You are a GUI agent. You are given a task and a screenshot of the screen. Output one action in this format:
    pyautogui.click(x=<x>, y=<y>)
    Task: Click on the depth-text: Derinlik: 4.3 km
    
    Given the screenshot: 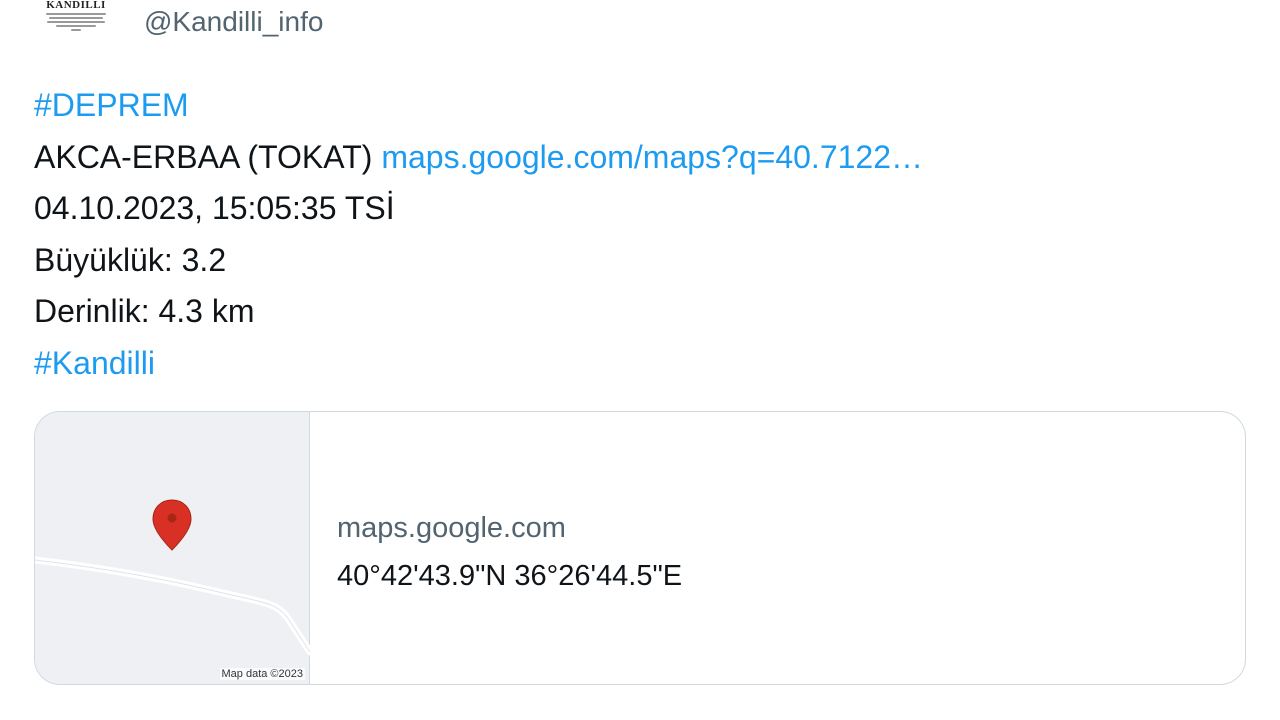 What is the action you would take?
    pyautogui.click(x=144, y=311)
    